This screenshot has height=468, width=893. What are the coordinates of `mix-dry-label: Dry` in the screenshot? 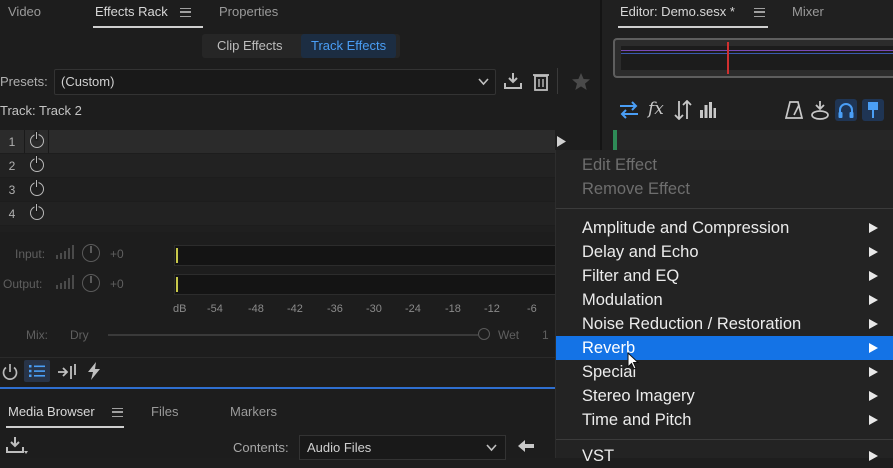 It's located at (79, 335).